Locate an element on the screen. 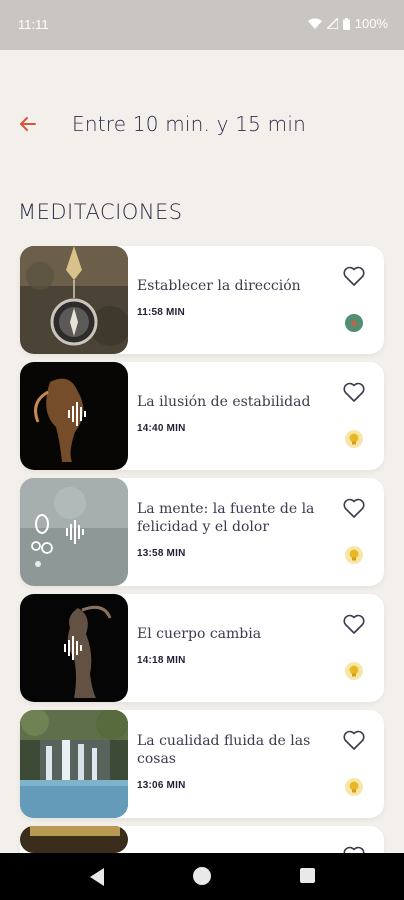 The width and height of the screenshot is (404, 900). meditation-duration: 11:58 MIN is located at coordinates (161, 312).